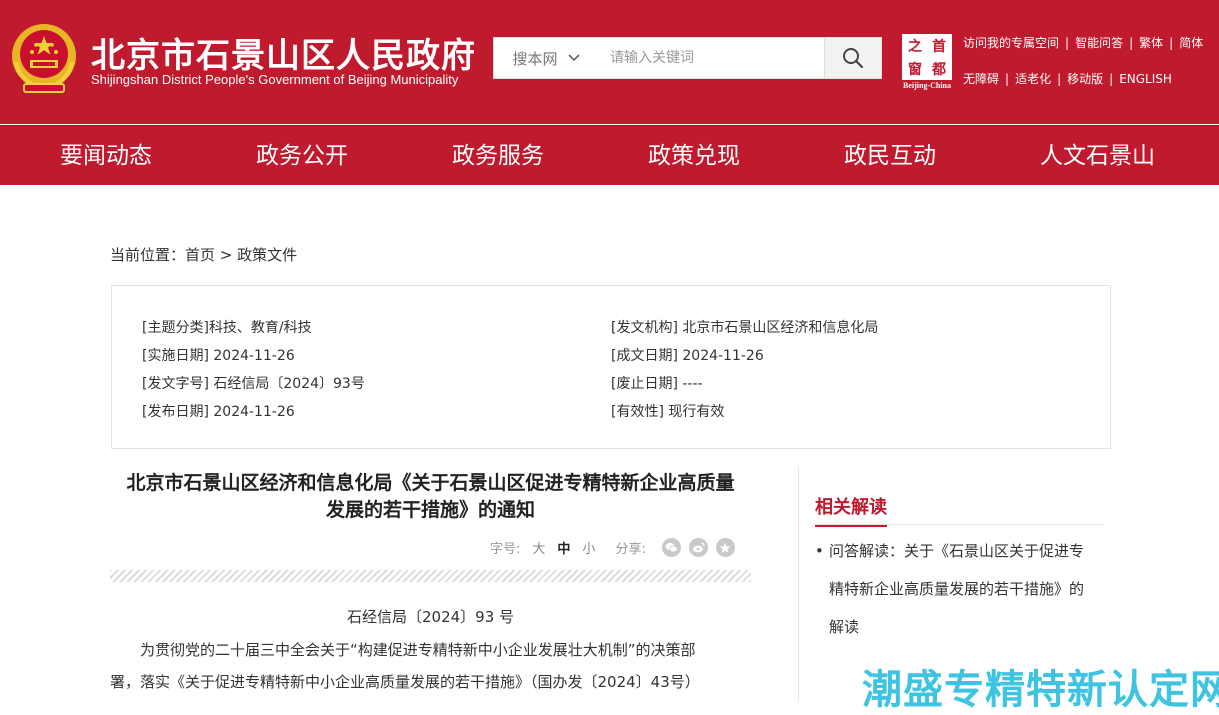 The width and height of the screenshot is (1219, 715). Describe the element at coordinates (430, 510) in the screenshot. I see `article-title-line: 发展的若干措施》的通知` at that location.